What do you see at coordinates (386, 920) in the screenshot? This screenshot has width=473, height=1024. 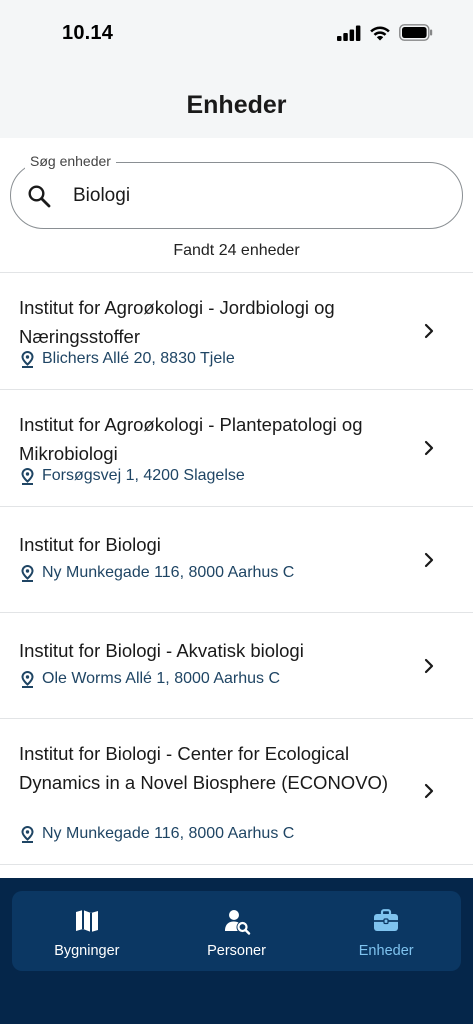 I see `briefcase-icon` at bounding box center [386, 920].